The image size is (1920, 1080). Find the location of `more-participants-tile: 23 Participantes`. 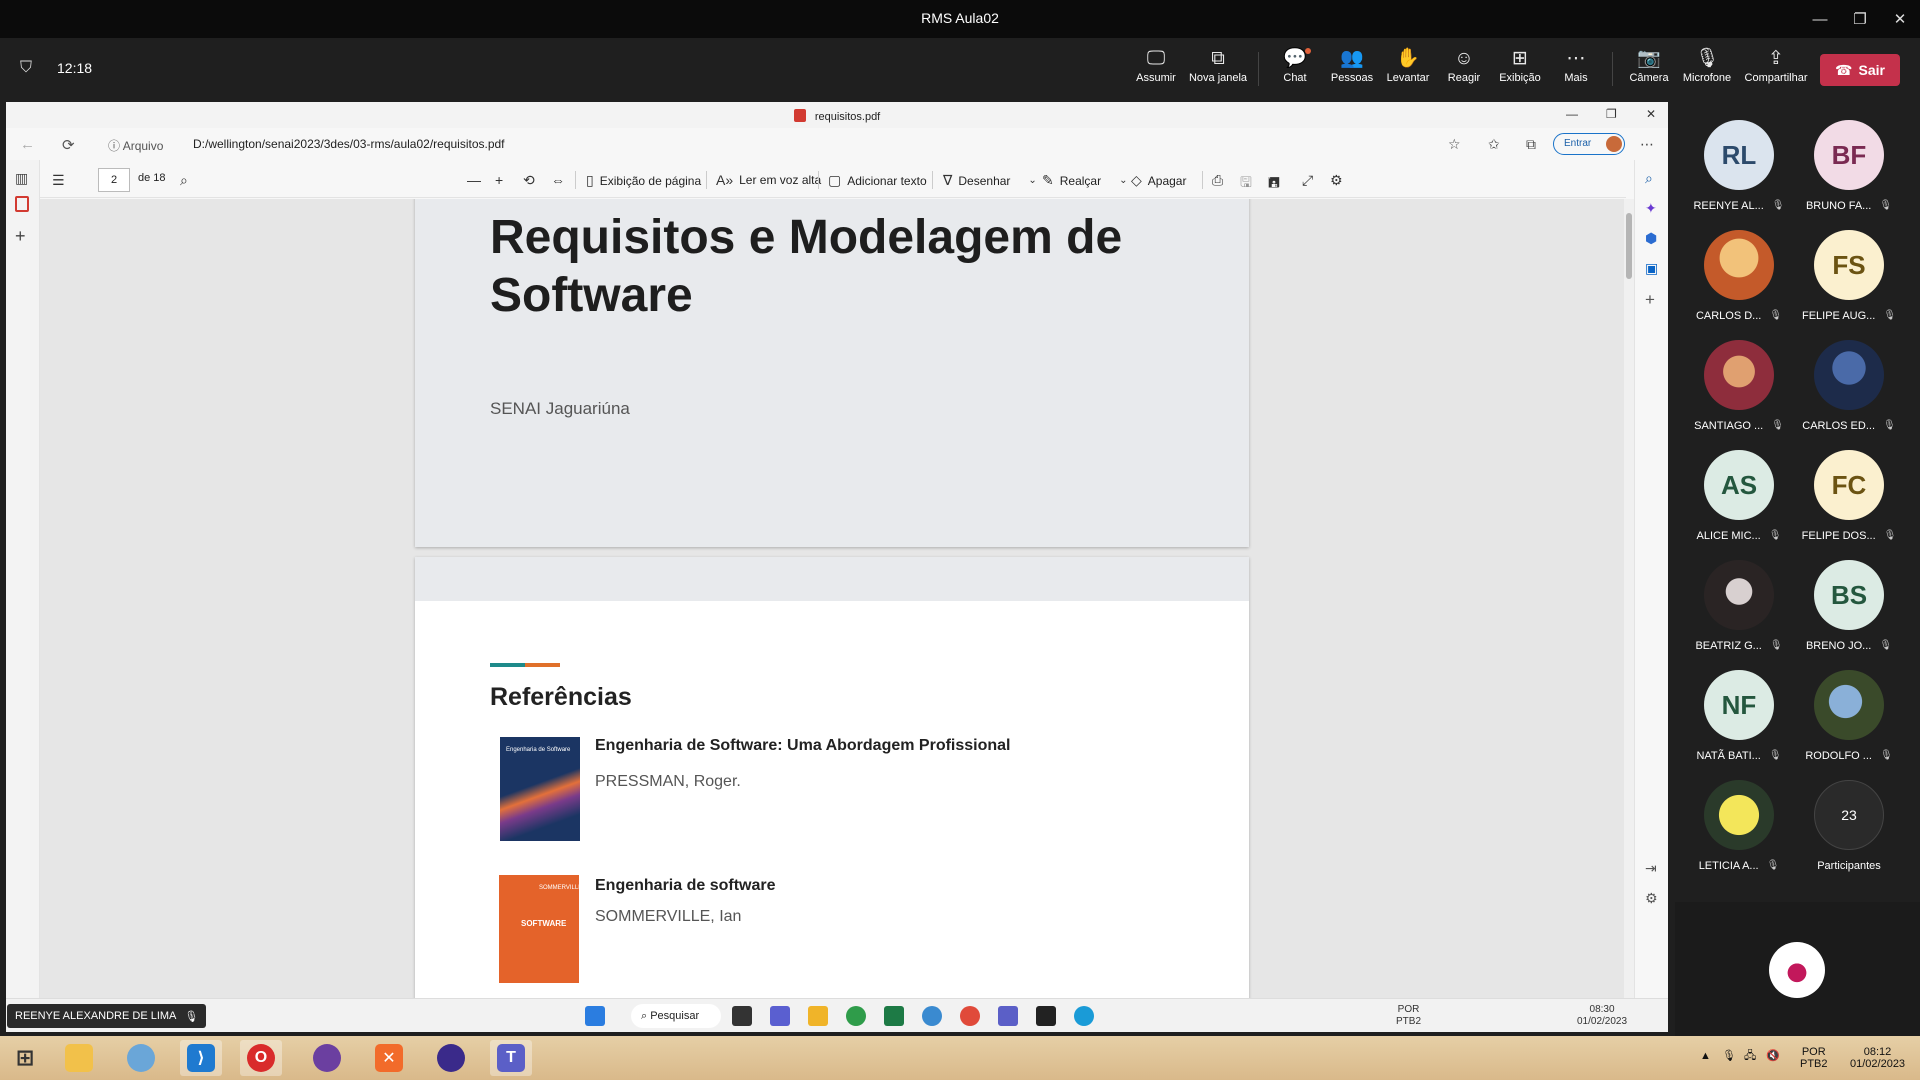

more-participants-tile: 23 Participantes is located at coordinates (1849, 826).